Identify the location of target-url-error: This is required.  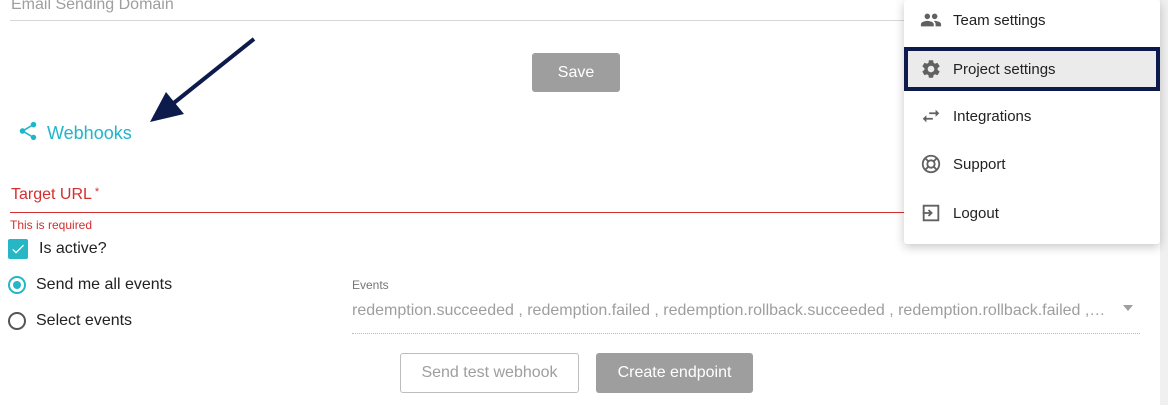
(51, 225).